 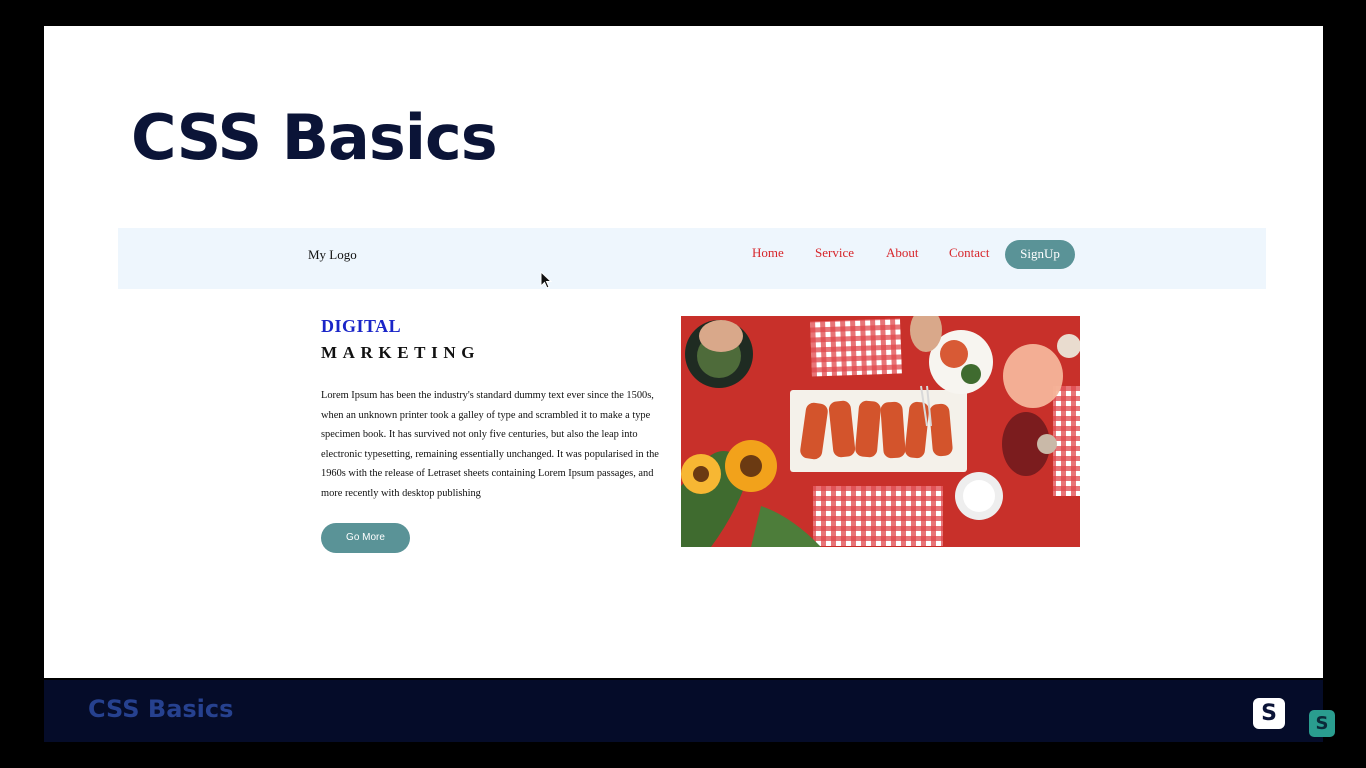 I want to click on footer-title: CSS Basics, so click(x=161, y=709).